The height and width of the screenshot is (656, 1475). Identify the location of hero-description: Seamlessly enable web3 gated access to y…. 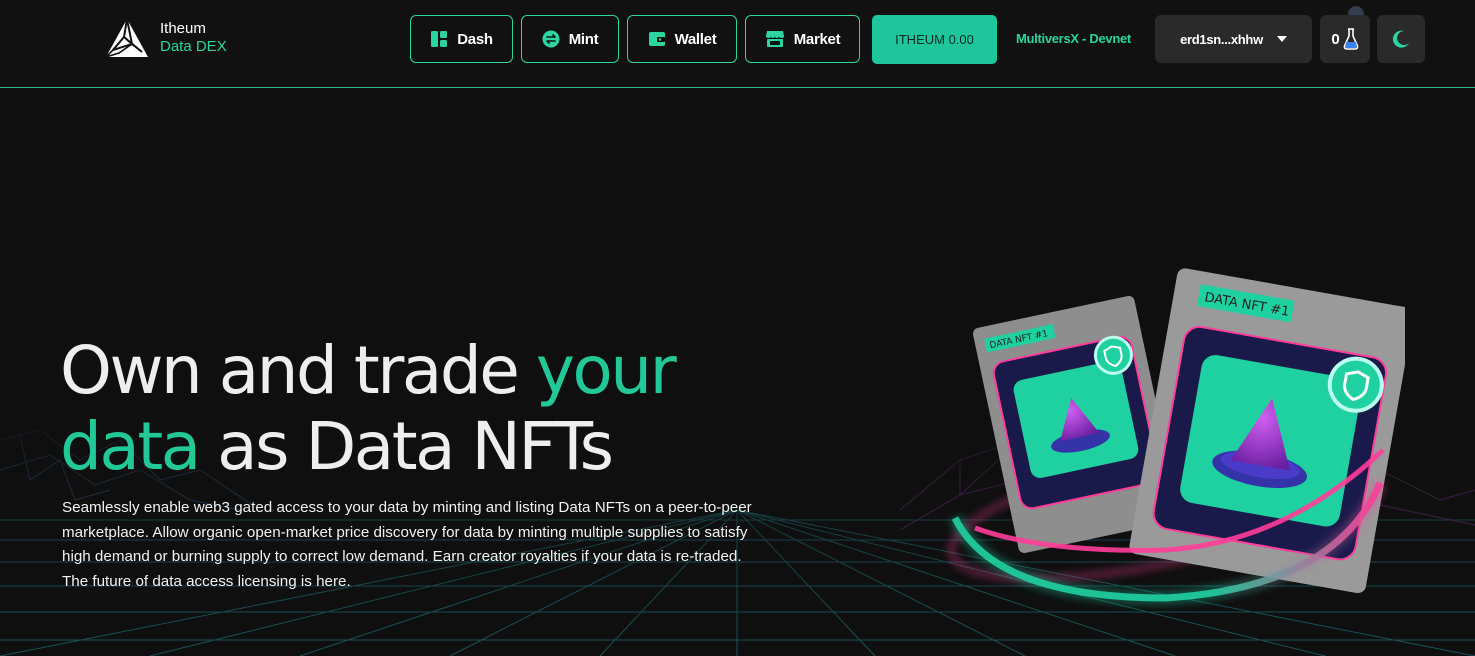
(407, 544).